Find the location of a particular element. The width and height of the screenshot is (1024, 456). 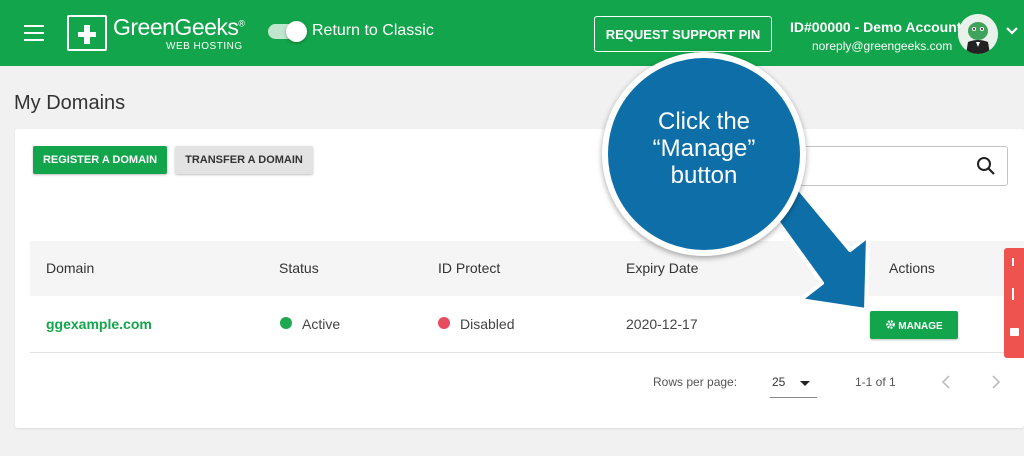

register-domain-button: REGISTER A DOMAIN is located at coordinates (100, 160).